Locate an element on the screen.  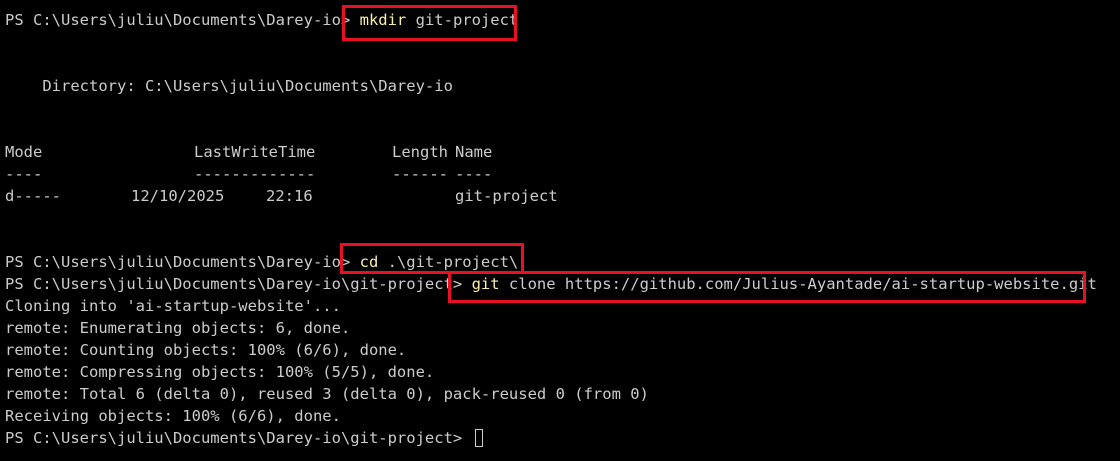
command-args: .\git-project\ is located at coordinates (448, 262).